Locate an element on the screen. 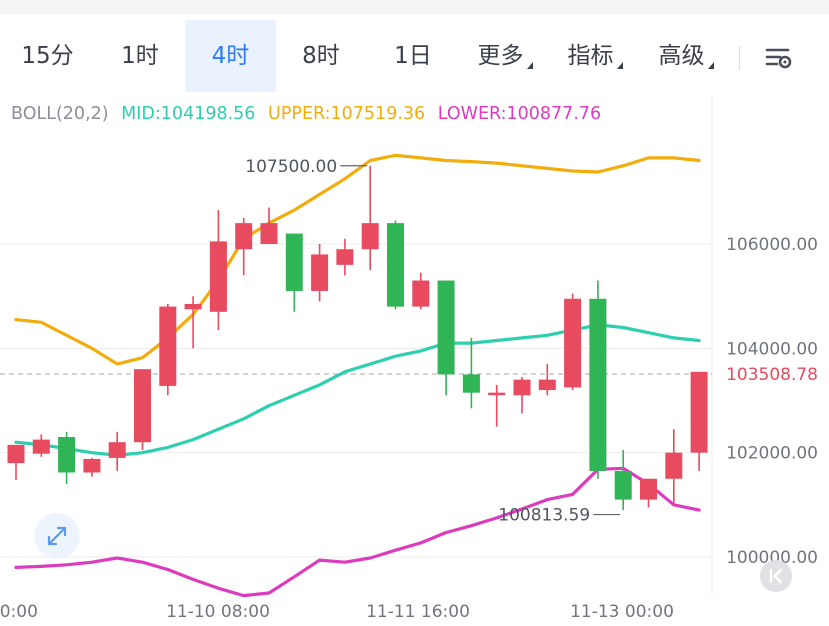 The width and height of the screenshot is (829, 626). expand-arrows-icon is located at coordinates (57, 536).